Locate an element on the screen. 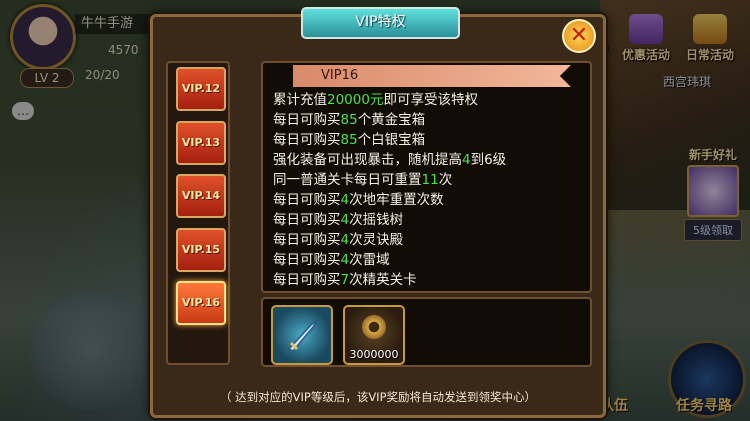  privilege-text: 强化装备可出现暴击，随机提高 is located at coordinates (367, 160).